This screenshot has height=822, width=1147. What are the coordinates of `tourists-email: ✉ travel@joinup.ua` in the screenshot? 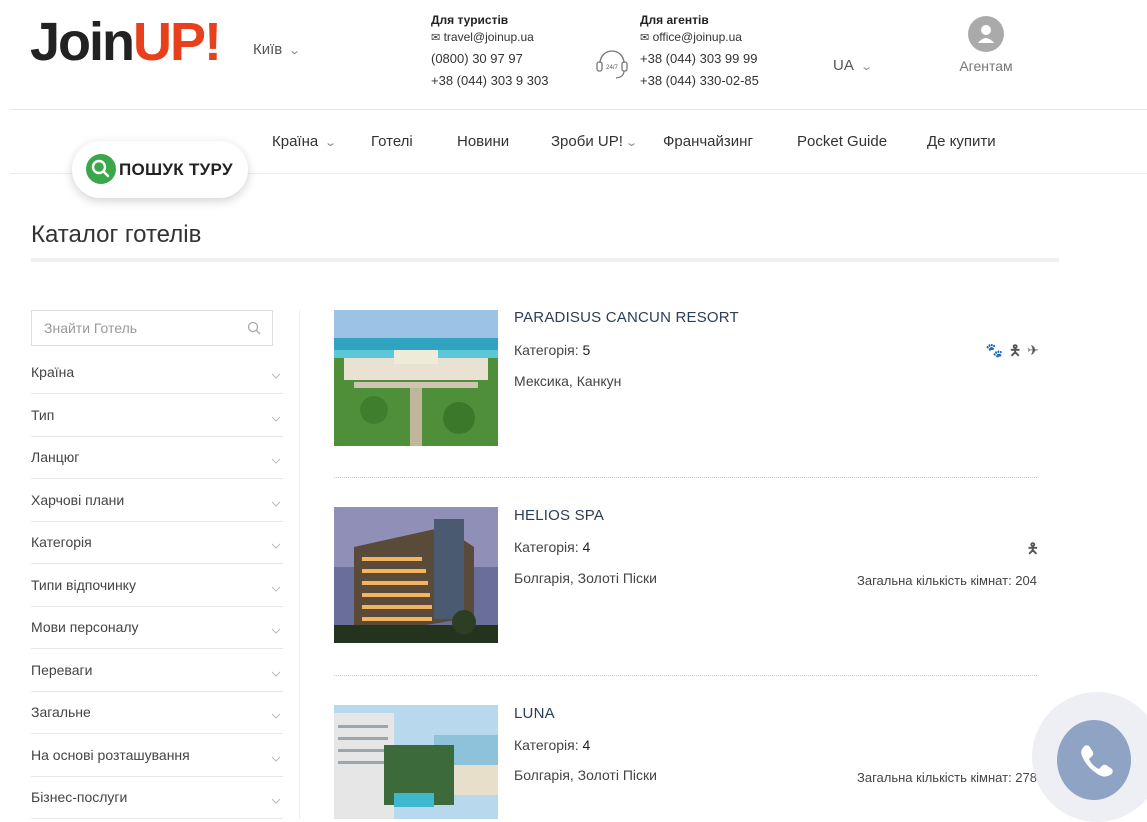 It's located at (489, 37).